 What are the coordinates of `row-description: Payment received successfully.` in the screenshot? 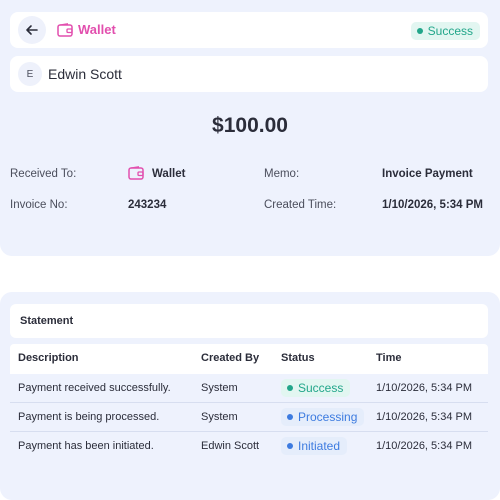 It's located at (94, 388).